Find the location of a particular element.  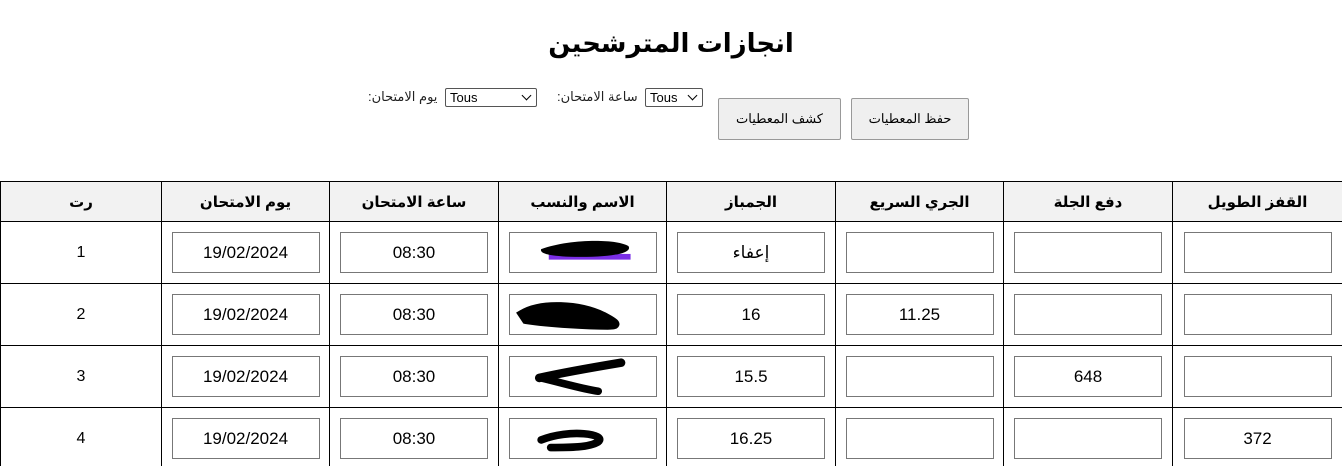

column-header: رت is located at coordinates (81, 201).